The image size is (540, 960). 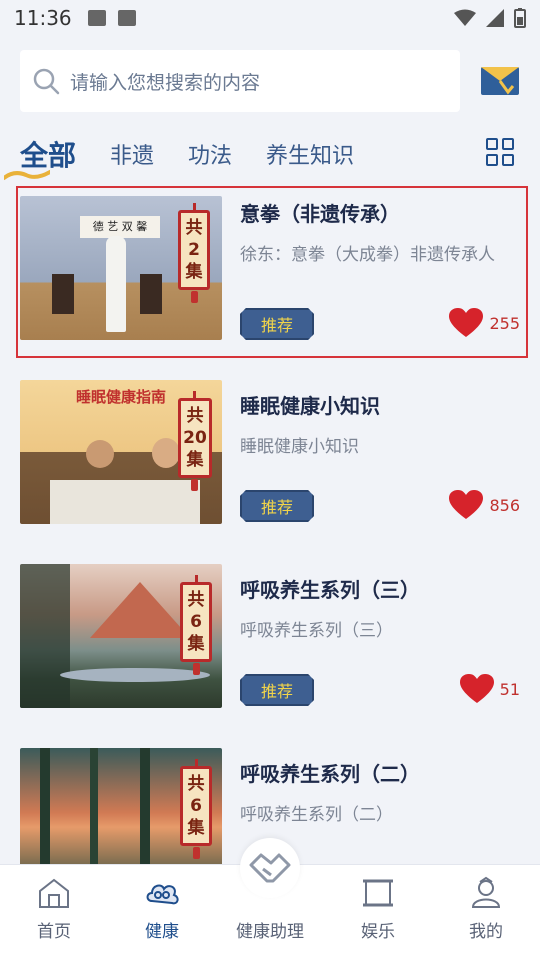 I want to click on health-assistant-button, so click(x=270, y=868).